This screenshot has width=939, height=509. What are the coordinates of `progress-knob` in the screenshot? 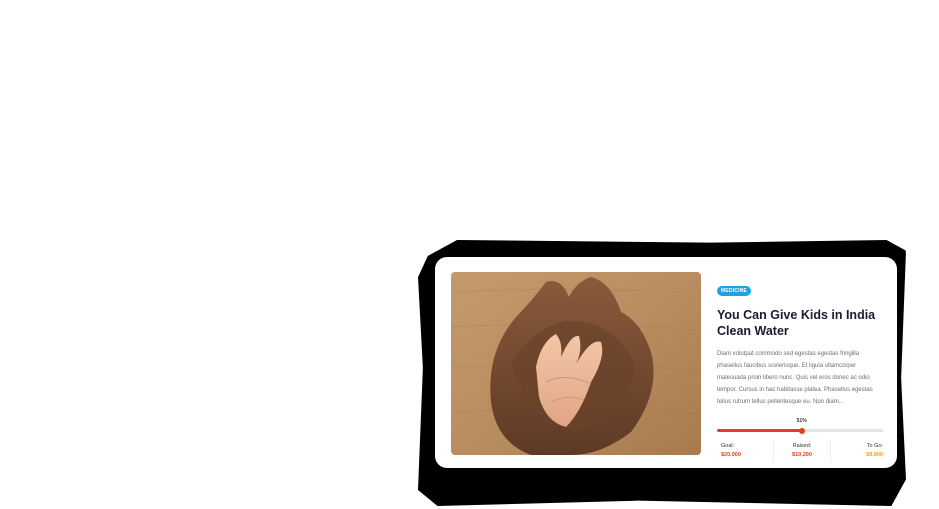 It's located at (801, 430).